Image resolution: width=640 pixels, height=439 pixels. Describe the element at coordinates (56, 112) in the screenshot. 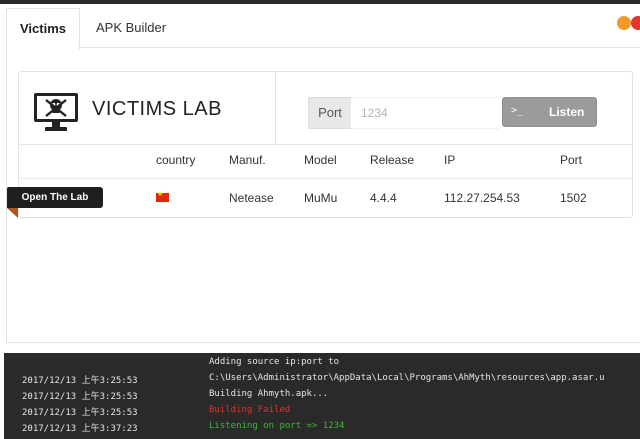

I see `skull-monitor-icon` at that location.